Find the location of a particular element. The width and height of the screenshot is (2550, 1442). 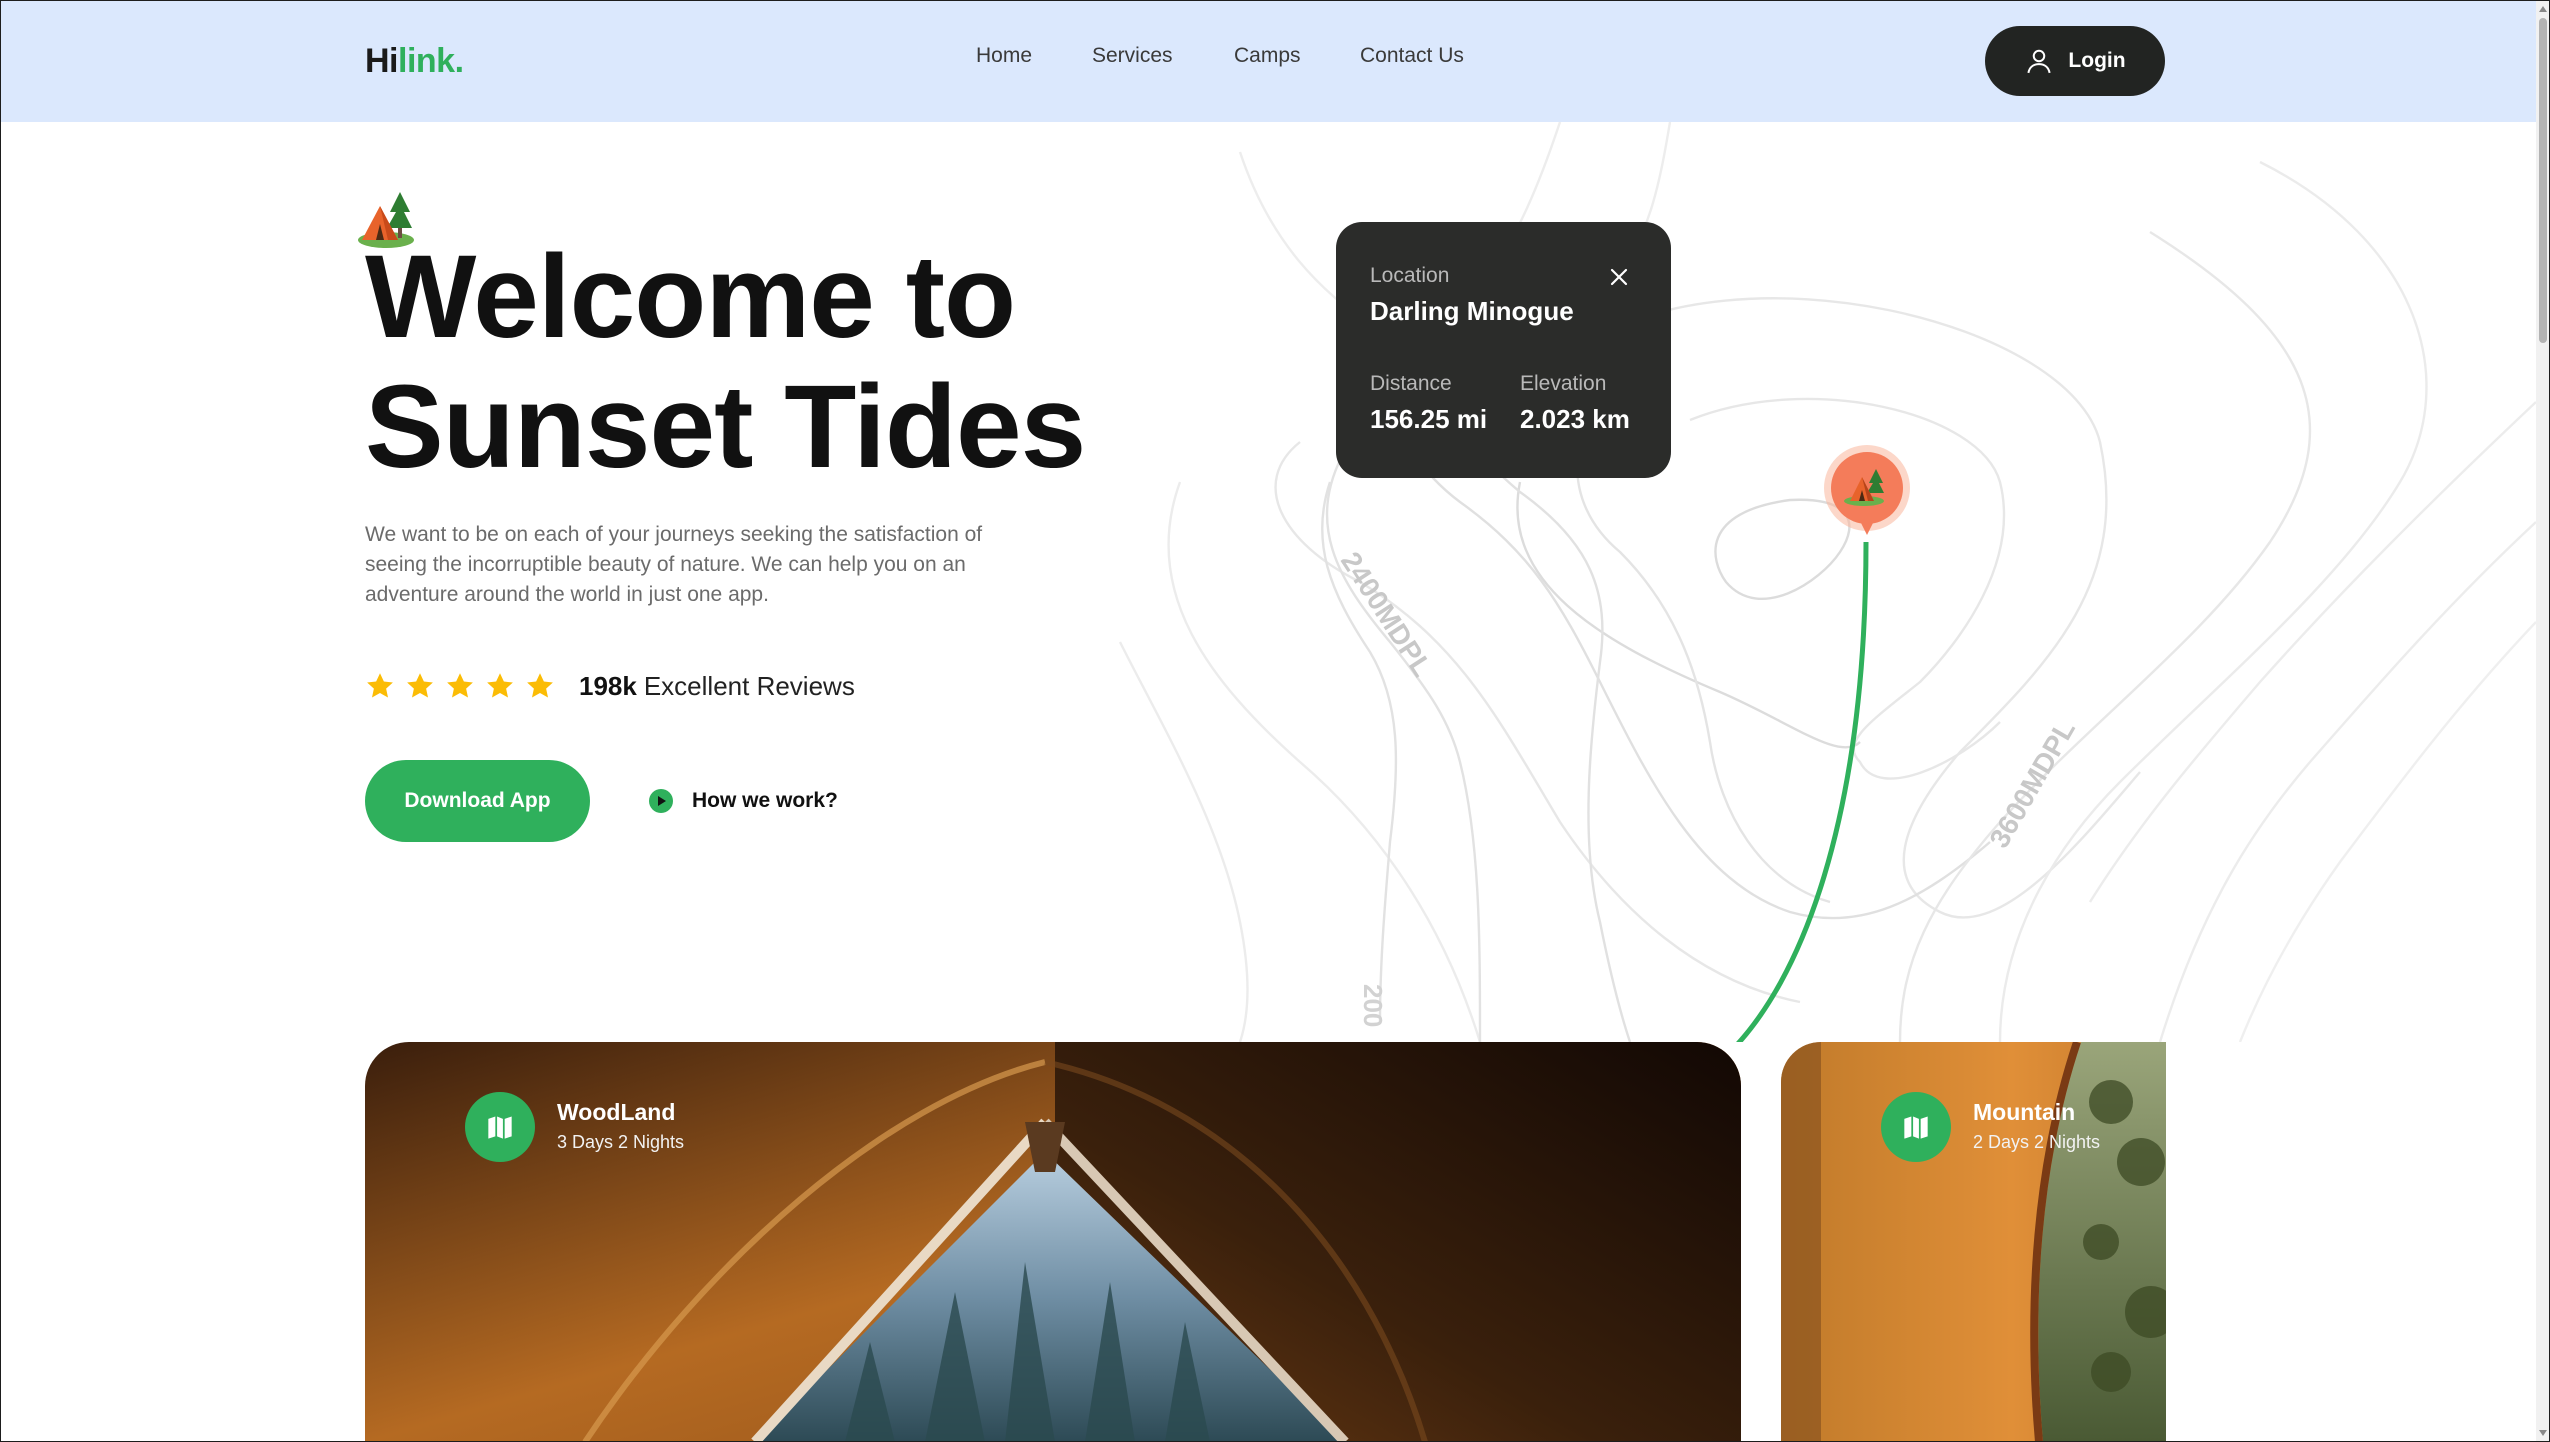

camp-duration: 3 Days 2 Nights is located at coordinates (621, 1142).